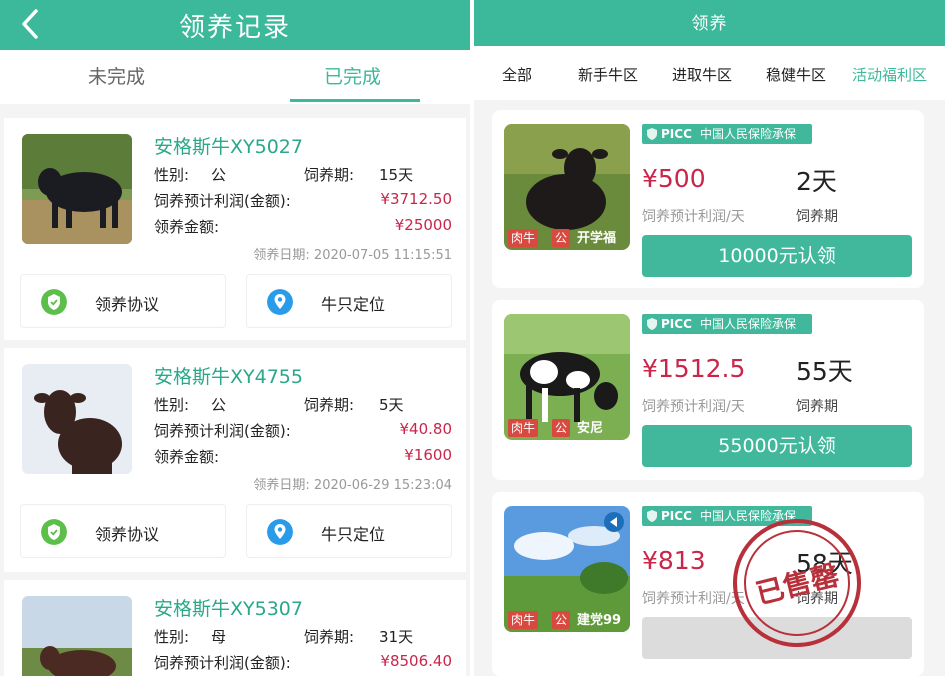  I want to click on category-all: 全部, so click(517, 74).